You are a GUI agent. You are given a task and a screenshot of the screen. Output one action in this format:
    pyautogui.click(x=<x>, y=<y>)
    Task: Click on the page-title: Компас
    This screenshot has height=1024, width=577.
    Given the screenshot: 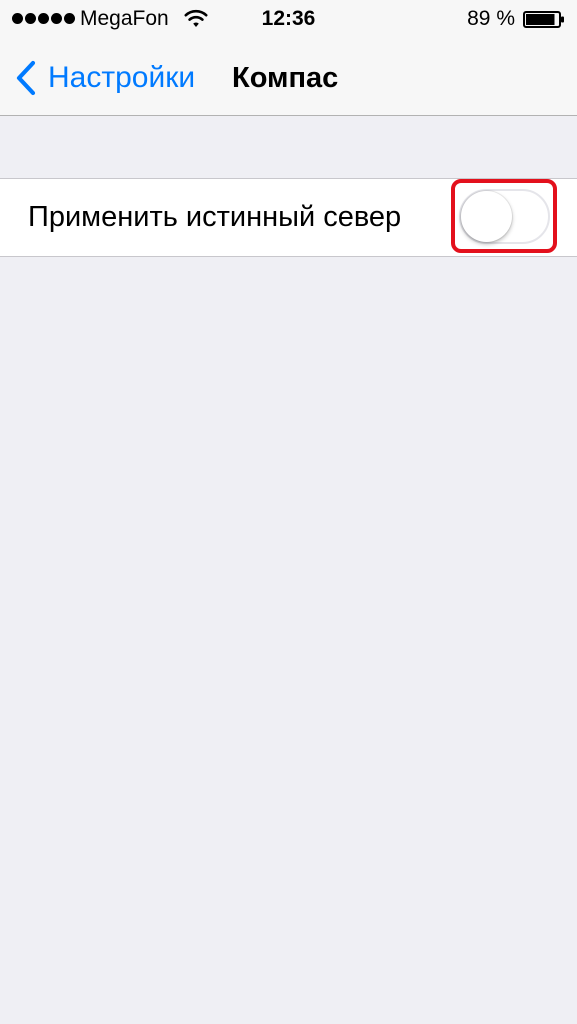 What is the action you would take?
    pyautogui.click(x=285, y=78)
    